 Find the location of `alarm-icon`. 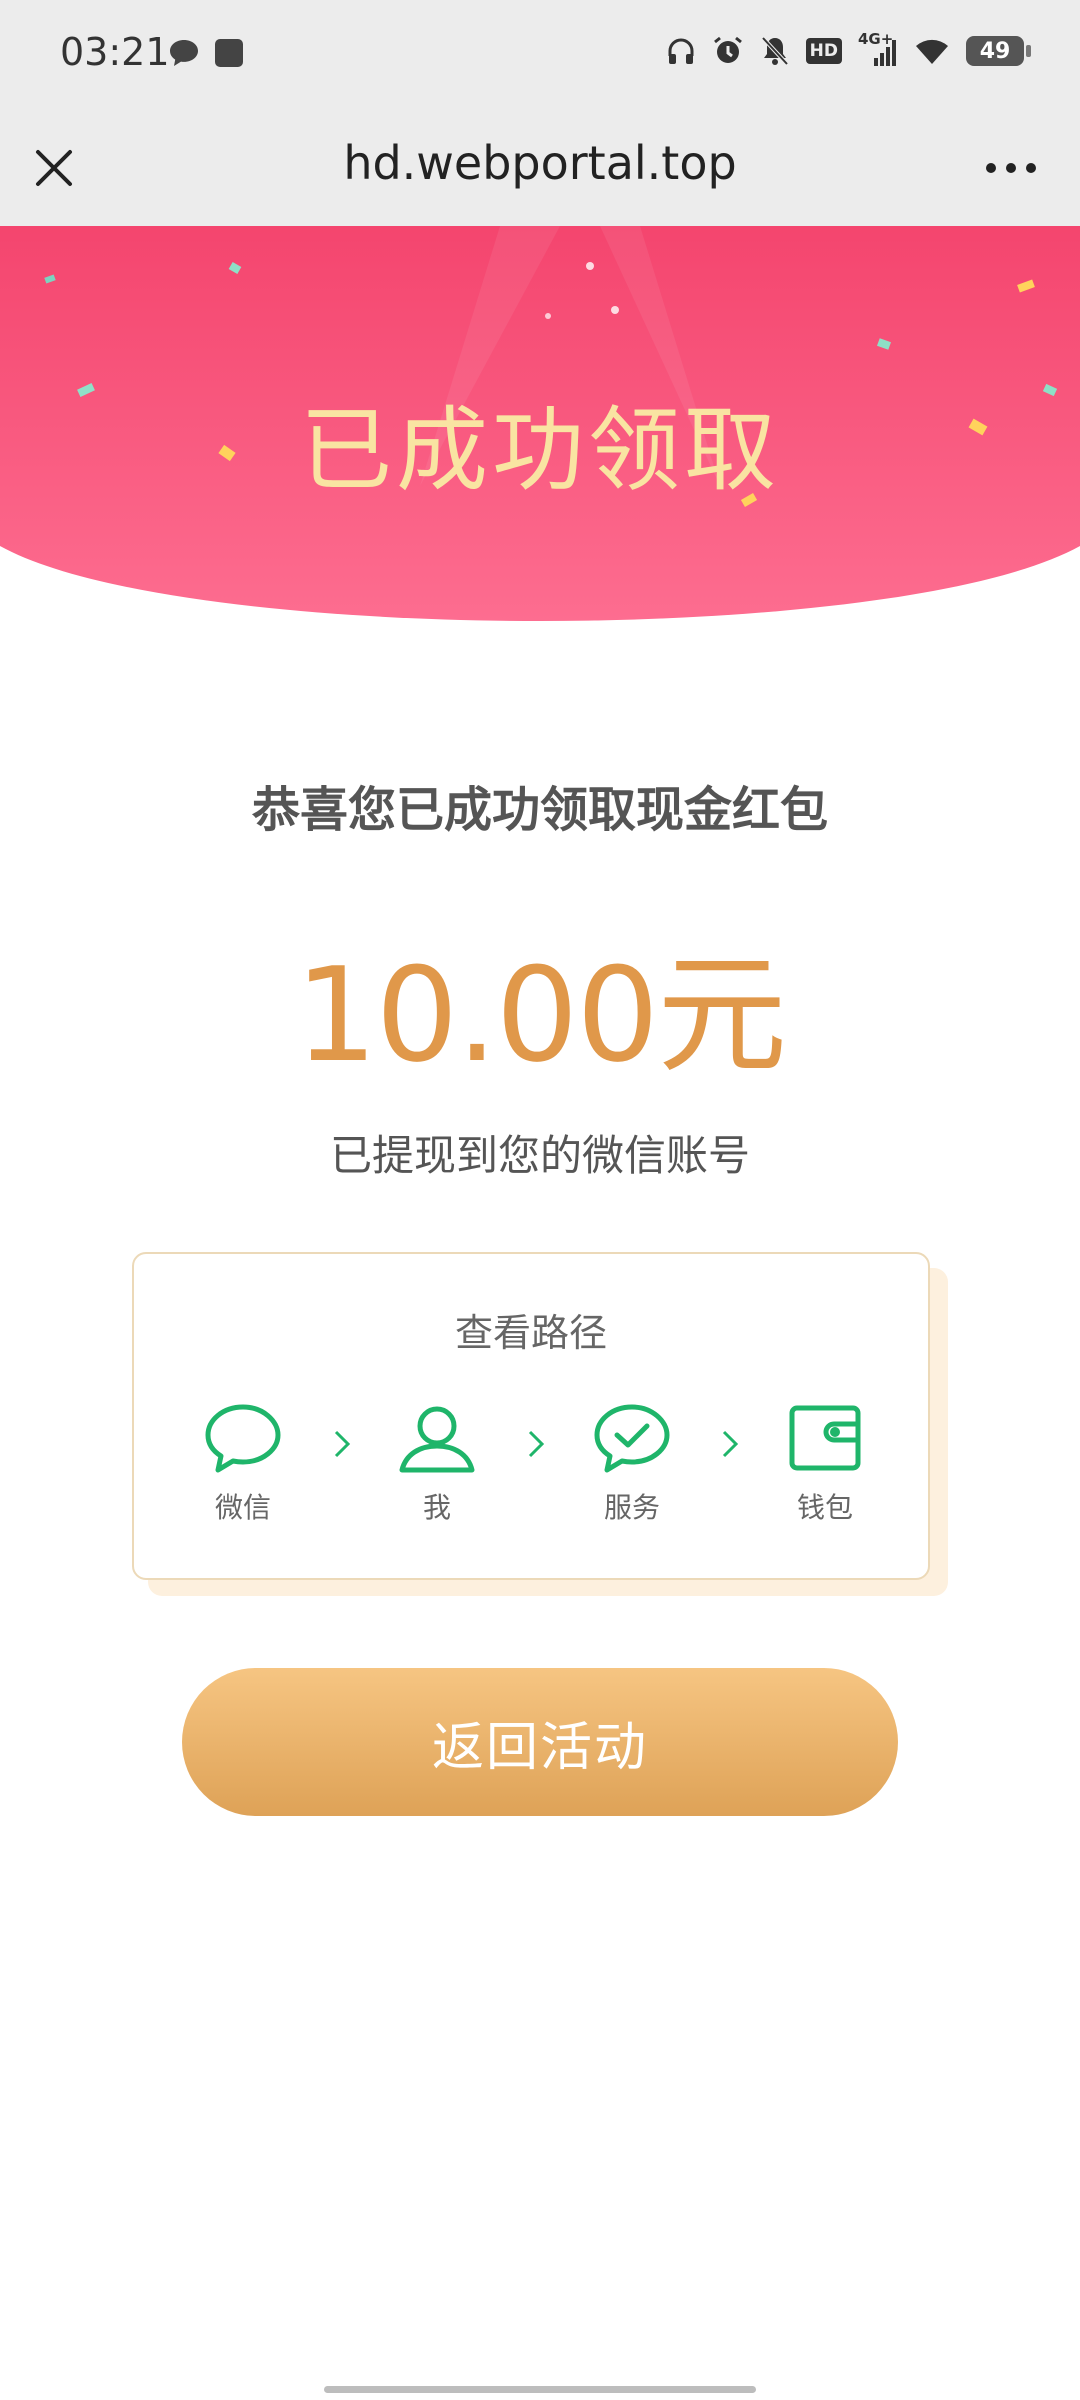

alarm-icon is located at coordinates (727, 49).